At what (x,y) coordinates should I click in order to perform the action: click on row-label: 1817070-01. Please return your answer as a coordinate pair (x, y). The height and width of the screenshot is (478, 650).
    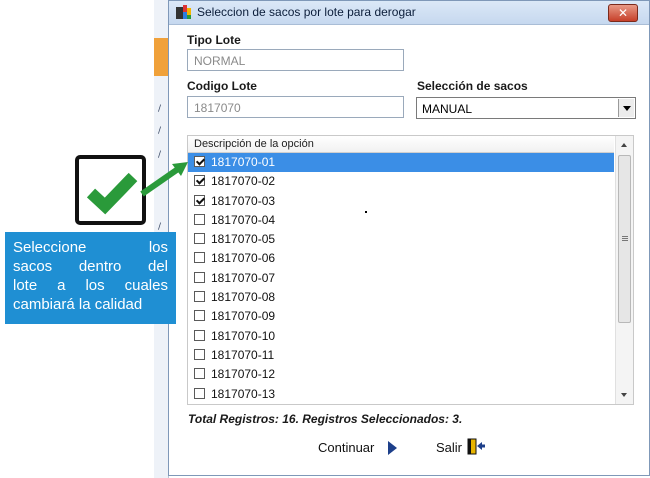
    Looking at the image, I should click on (243, 162).